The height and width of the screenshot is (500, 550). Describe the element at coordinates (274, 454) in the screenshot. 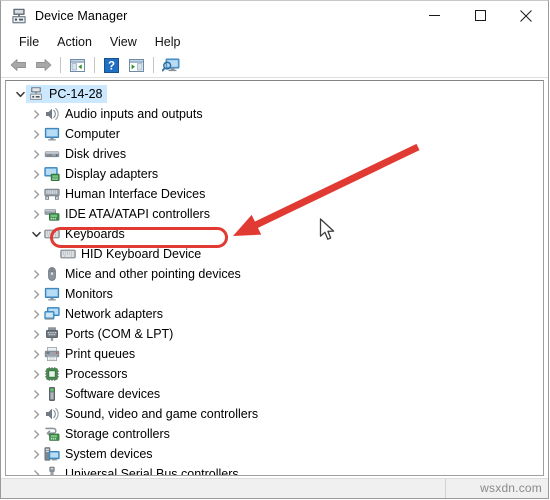

I see `tree-item: System devices` at that location.